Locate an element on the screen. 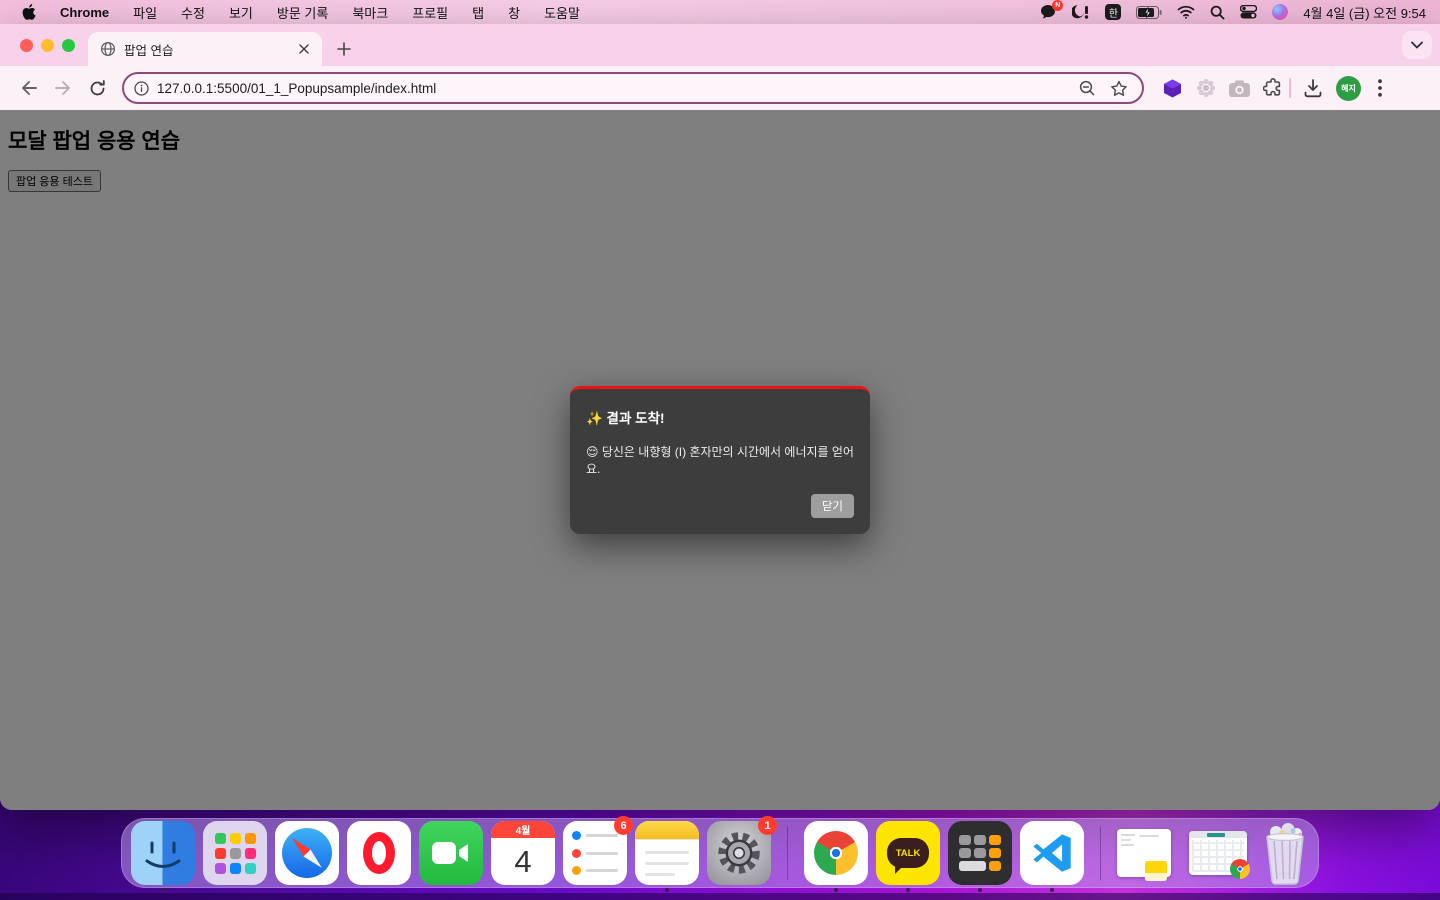 The width and height of the screenshot is (1440, 900). tab-favicon-globe-icon is located at coordinates (108, 49).